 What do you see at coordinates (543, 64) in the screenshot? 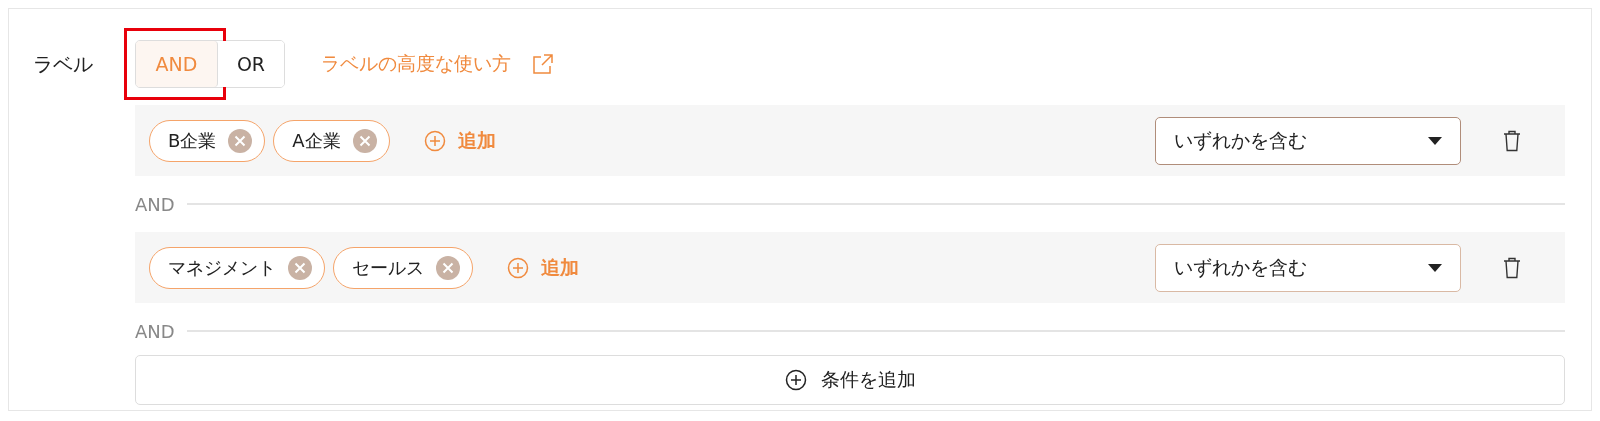
I see `external-link-icon` at bounding box center [543, 64].